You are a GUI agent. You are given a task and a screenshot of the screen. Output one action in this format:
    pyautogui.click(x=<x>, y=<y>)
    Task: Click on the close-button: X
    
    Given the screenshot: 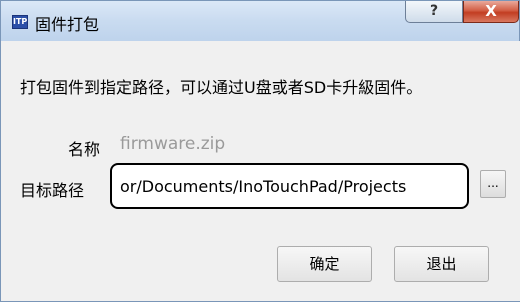 What is the action you would take?
    pyautogui.click(x=491, y=12)
    